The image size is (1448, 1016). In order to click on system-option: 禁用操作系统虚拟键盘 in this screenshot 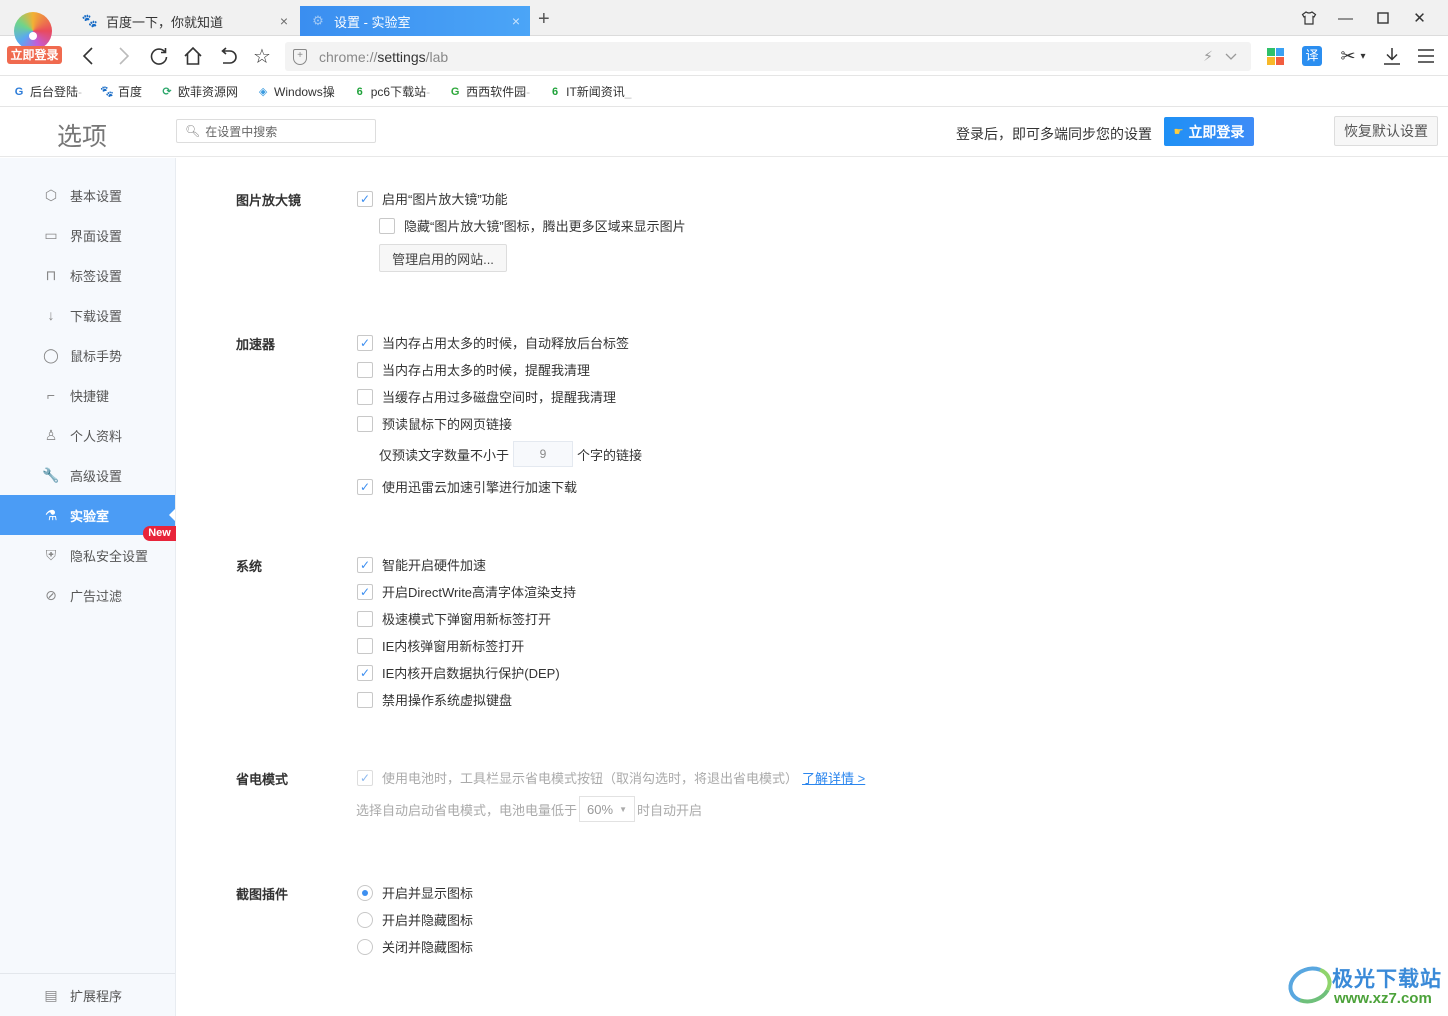, I will do `click(434, 699)`.